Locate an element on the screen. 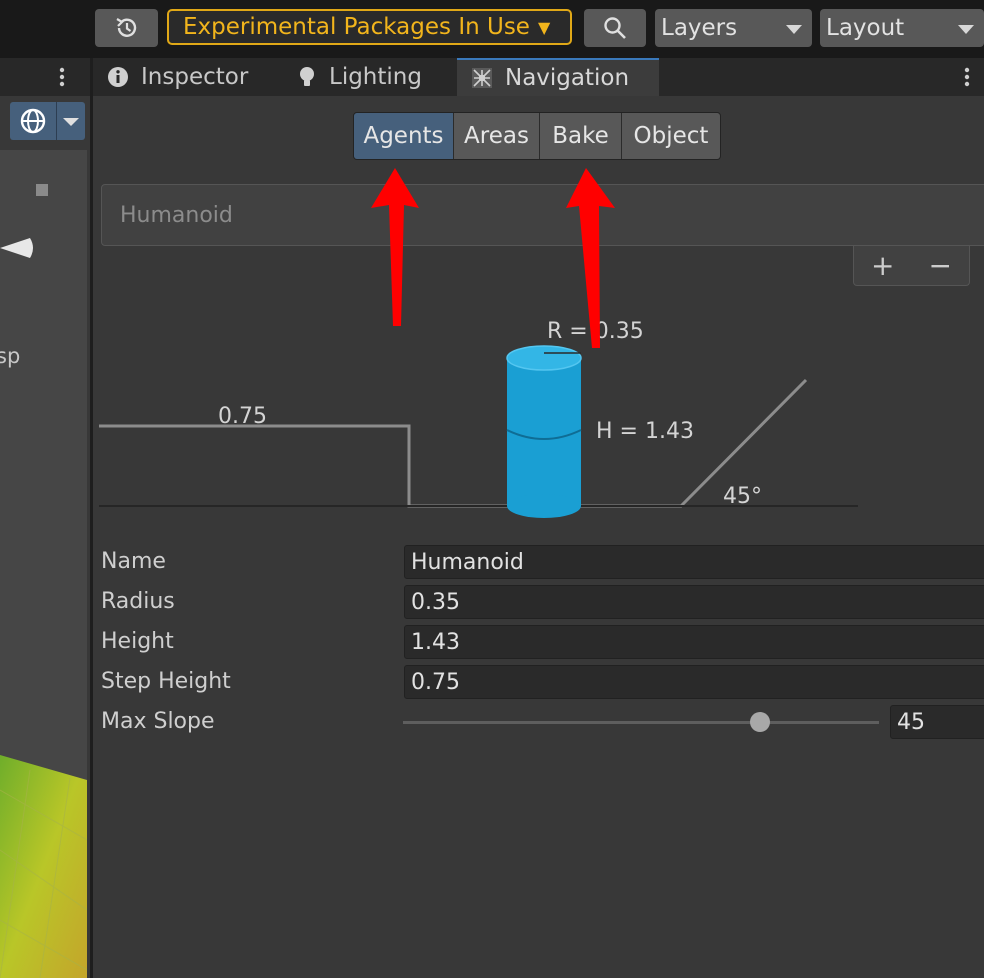  lightbulb-icon is located at coordinates (307, 77).